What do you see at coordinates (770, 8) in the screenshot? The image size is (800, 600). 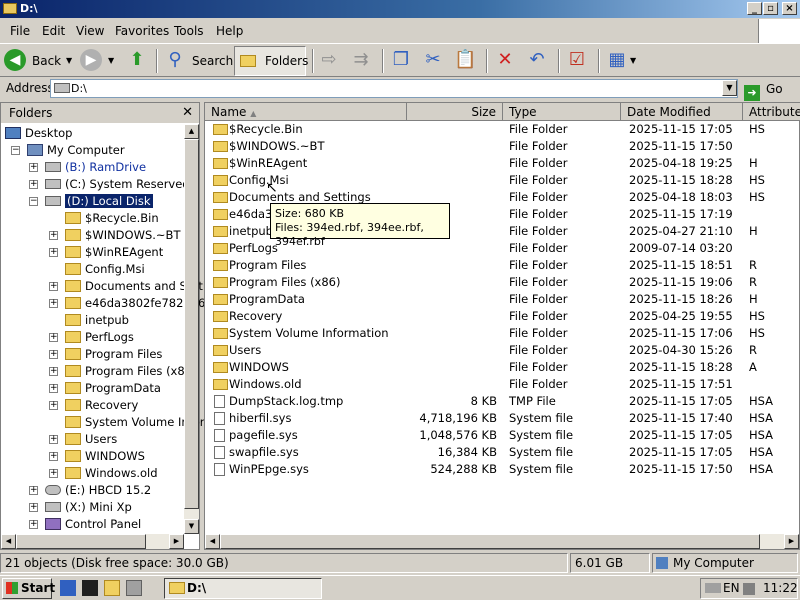 I see `maximize-button: ▫` at bounding box center [770, 8].